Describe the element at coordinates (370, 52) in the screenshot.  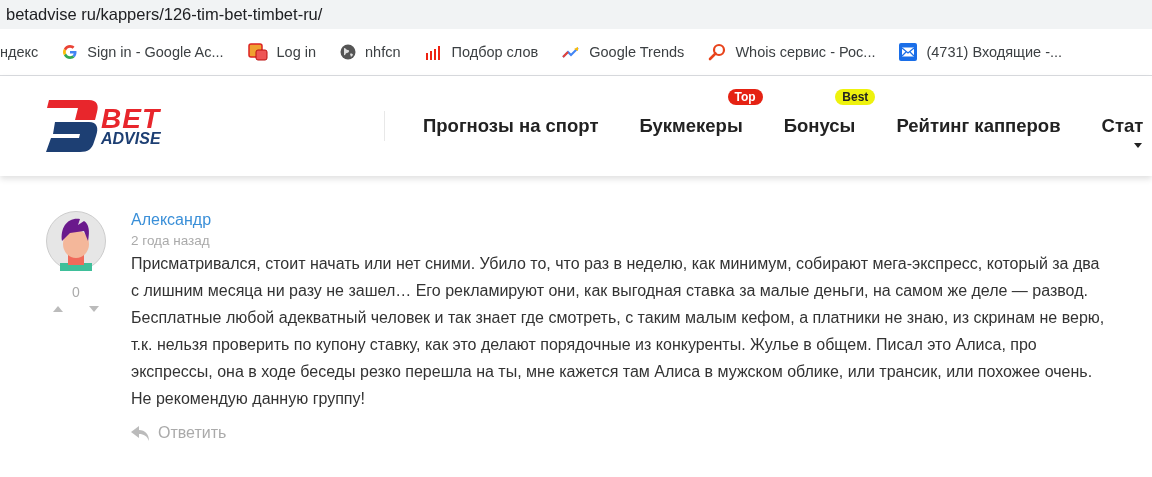
I see `bookmark: nhfcn` at that location.